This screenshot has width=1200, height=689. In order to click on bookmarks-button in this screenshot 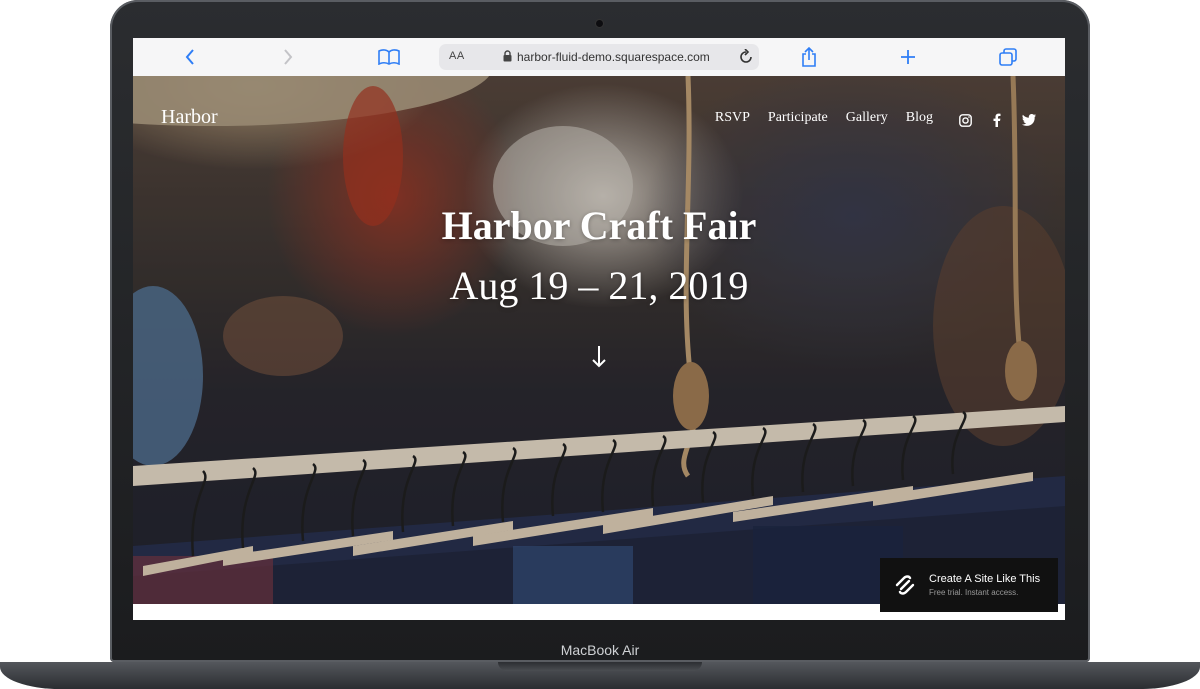, I will do `click(389, 57)`.